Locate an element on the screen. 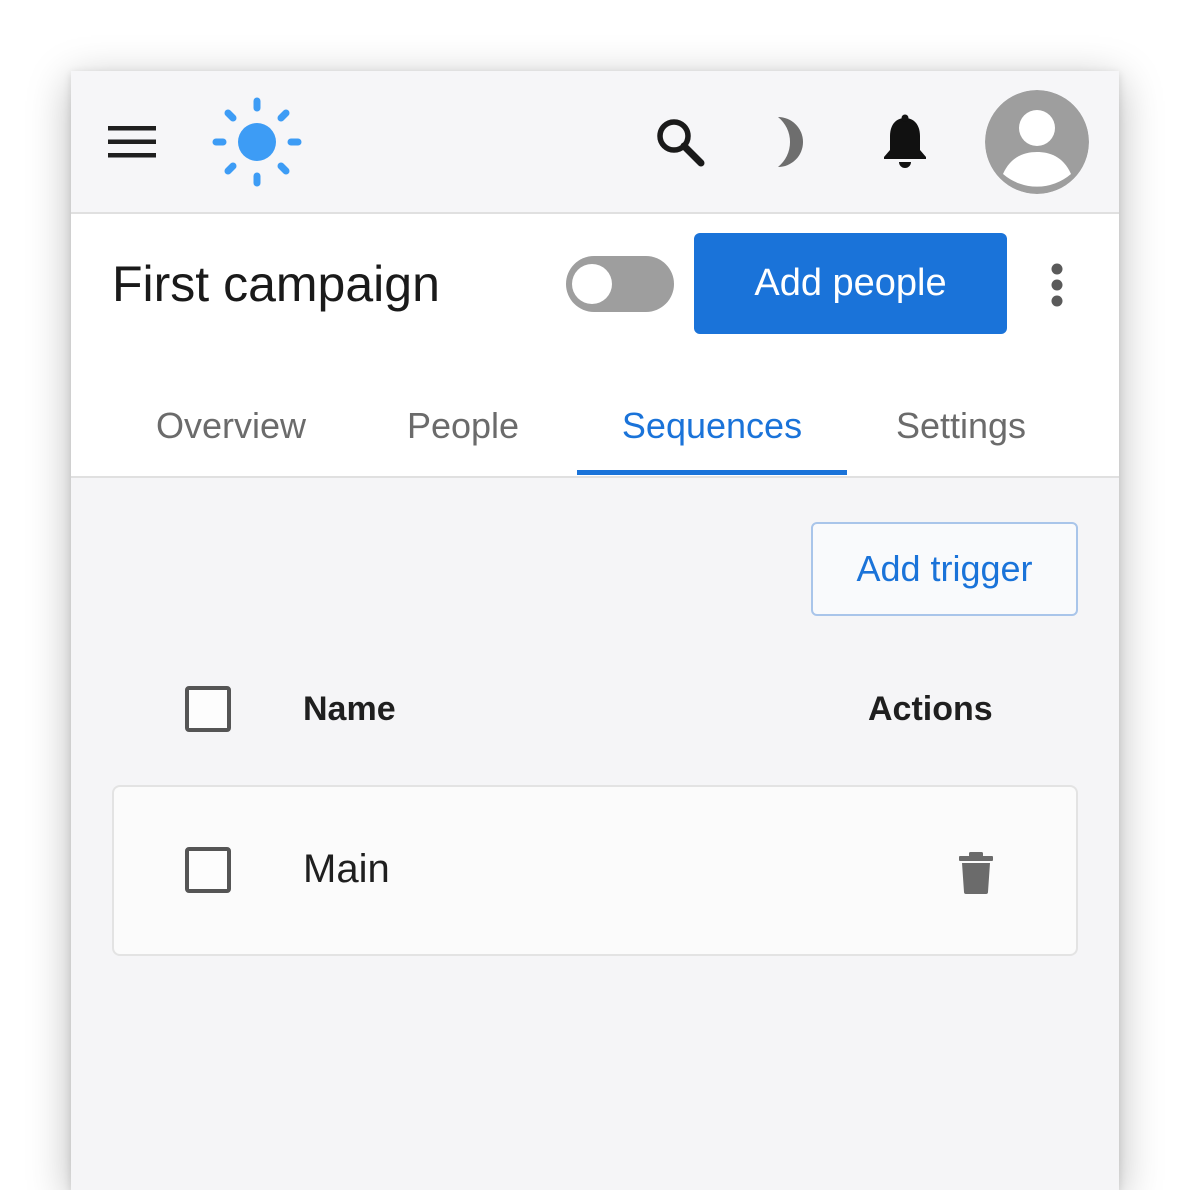  row-name: Main is located at coordinates (346, 869).